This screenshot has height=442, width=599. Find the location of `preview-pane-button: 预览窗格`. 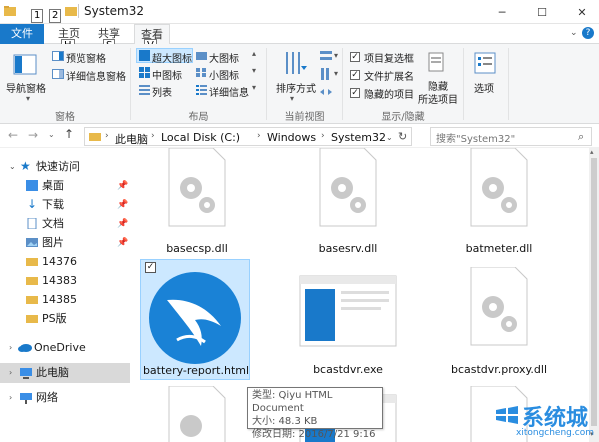

preview-pane-button: 预览窗格 is located at coordinates (86, 57).